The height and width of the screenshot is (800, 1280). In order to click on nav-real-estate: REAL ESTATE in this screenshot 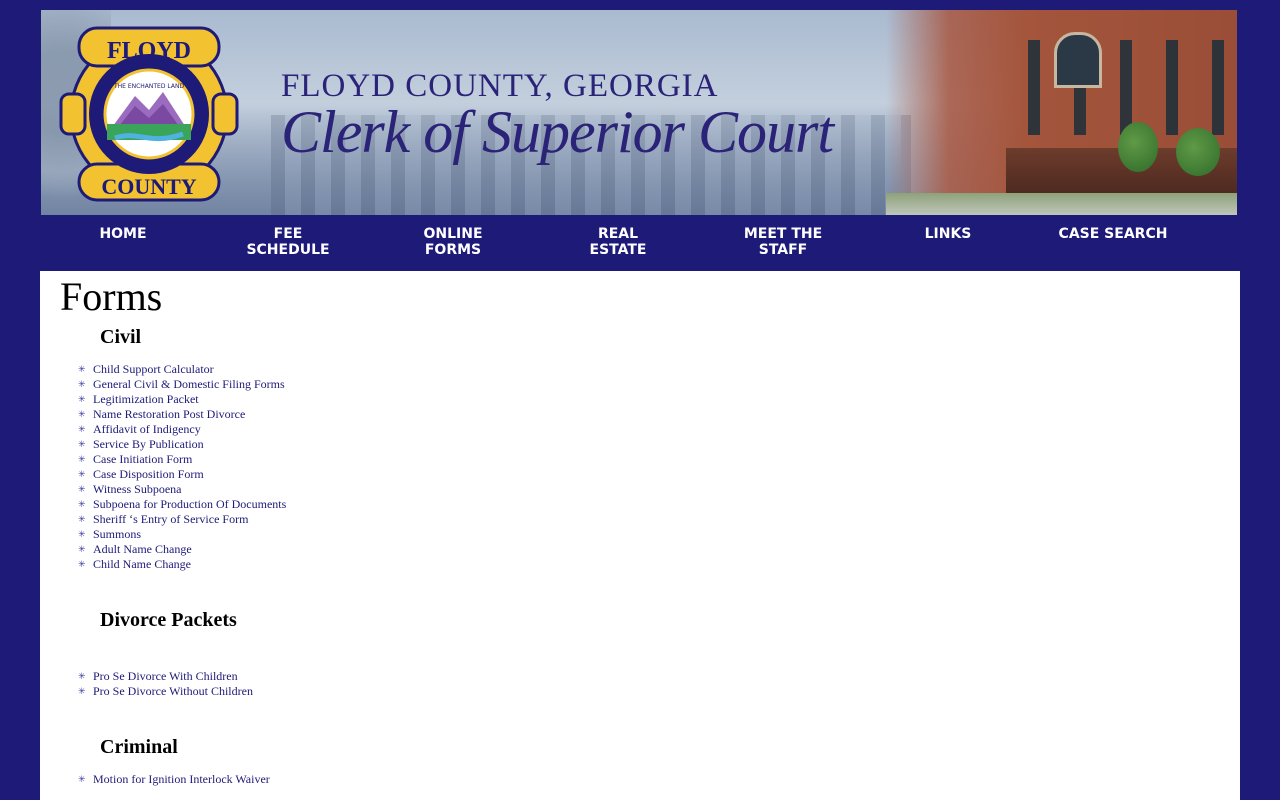, I will do `click(618, 242)`.